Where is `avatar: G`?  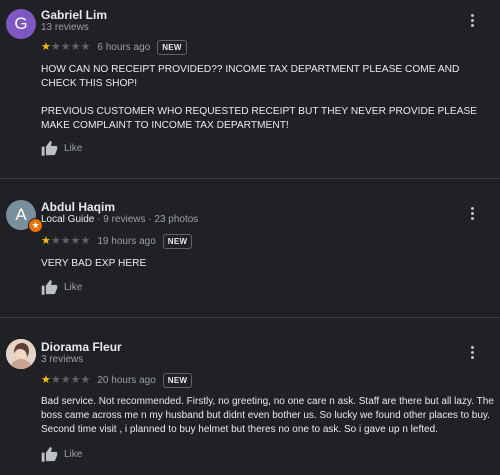
avatar: G is located at coordinates (21, 24).